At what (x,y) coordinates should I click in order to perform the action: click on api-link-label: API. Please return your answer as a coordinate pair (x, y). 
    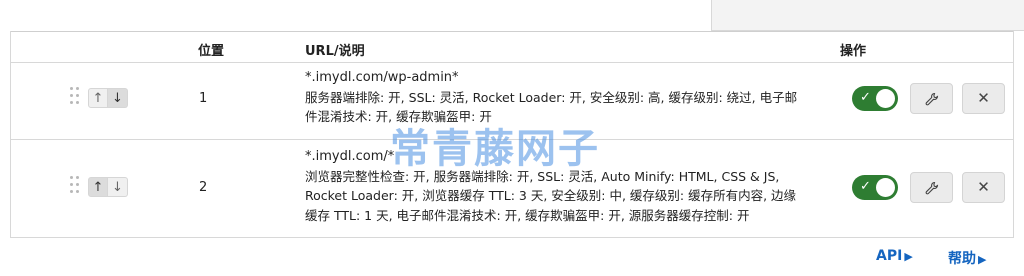
    Looking at the image, I should click on (889, 256).